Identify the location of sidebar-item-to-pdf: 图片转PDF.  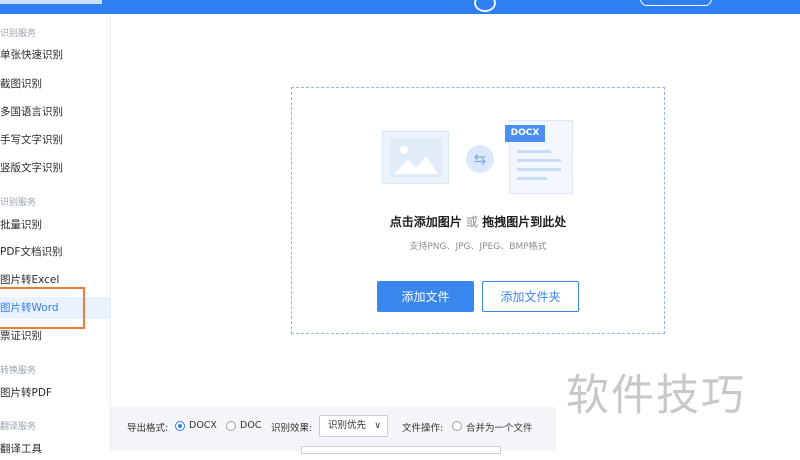
(55, 393).